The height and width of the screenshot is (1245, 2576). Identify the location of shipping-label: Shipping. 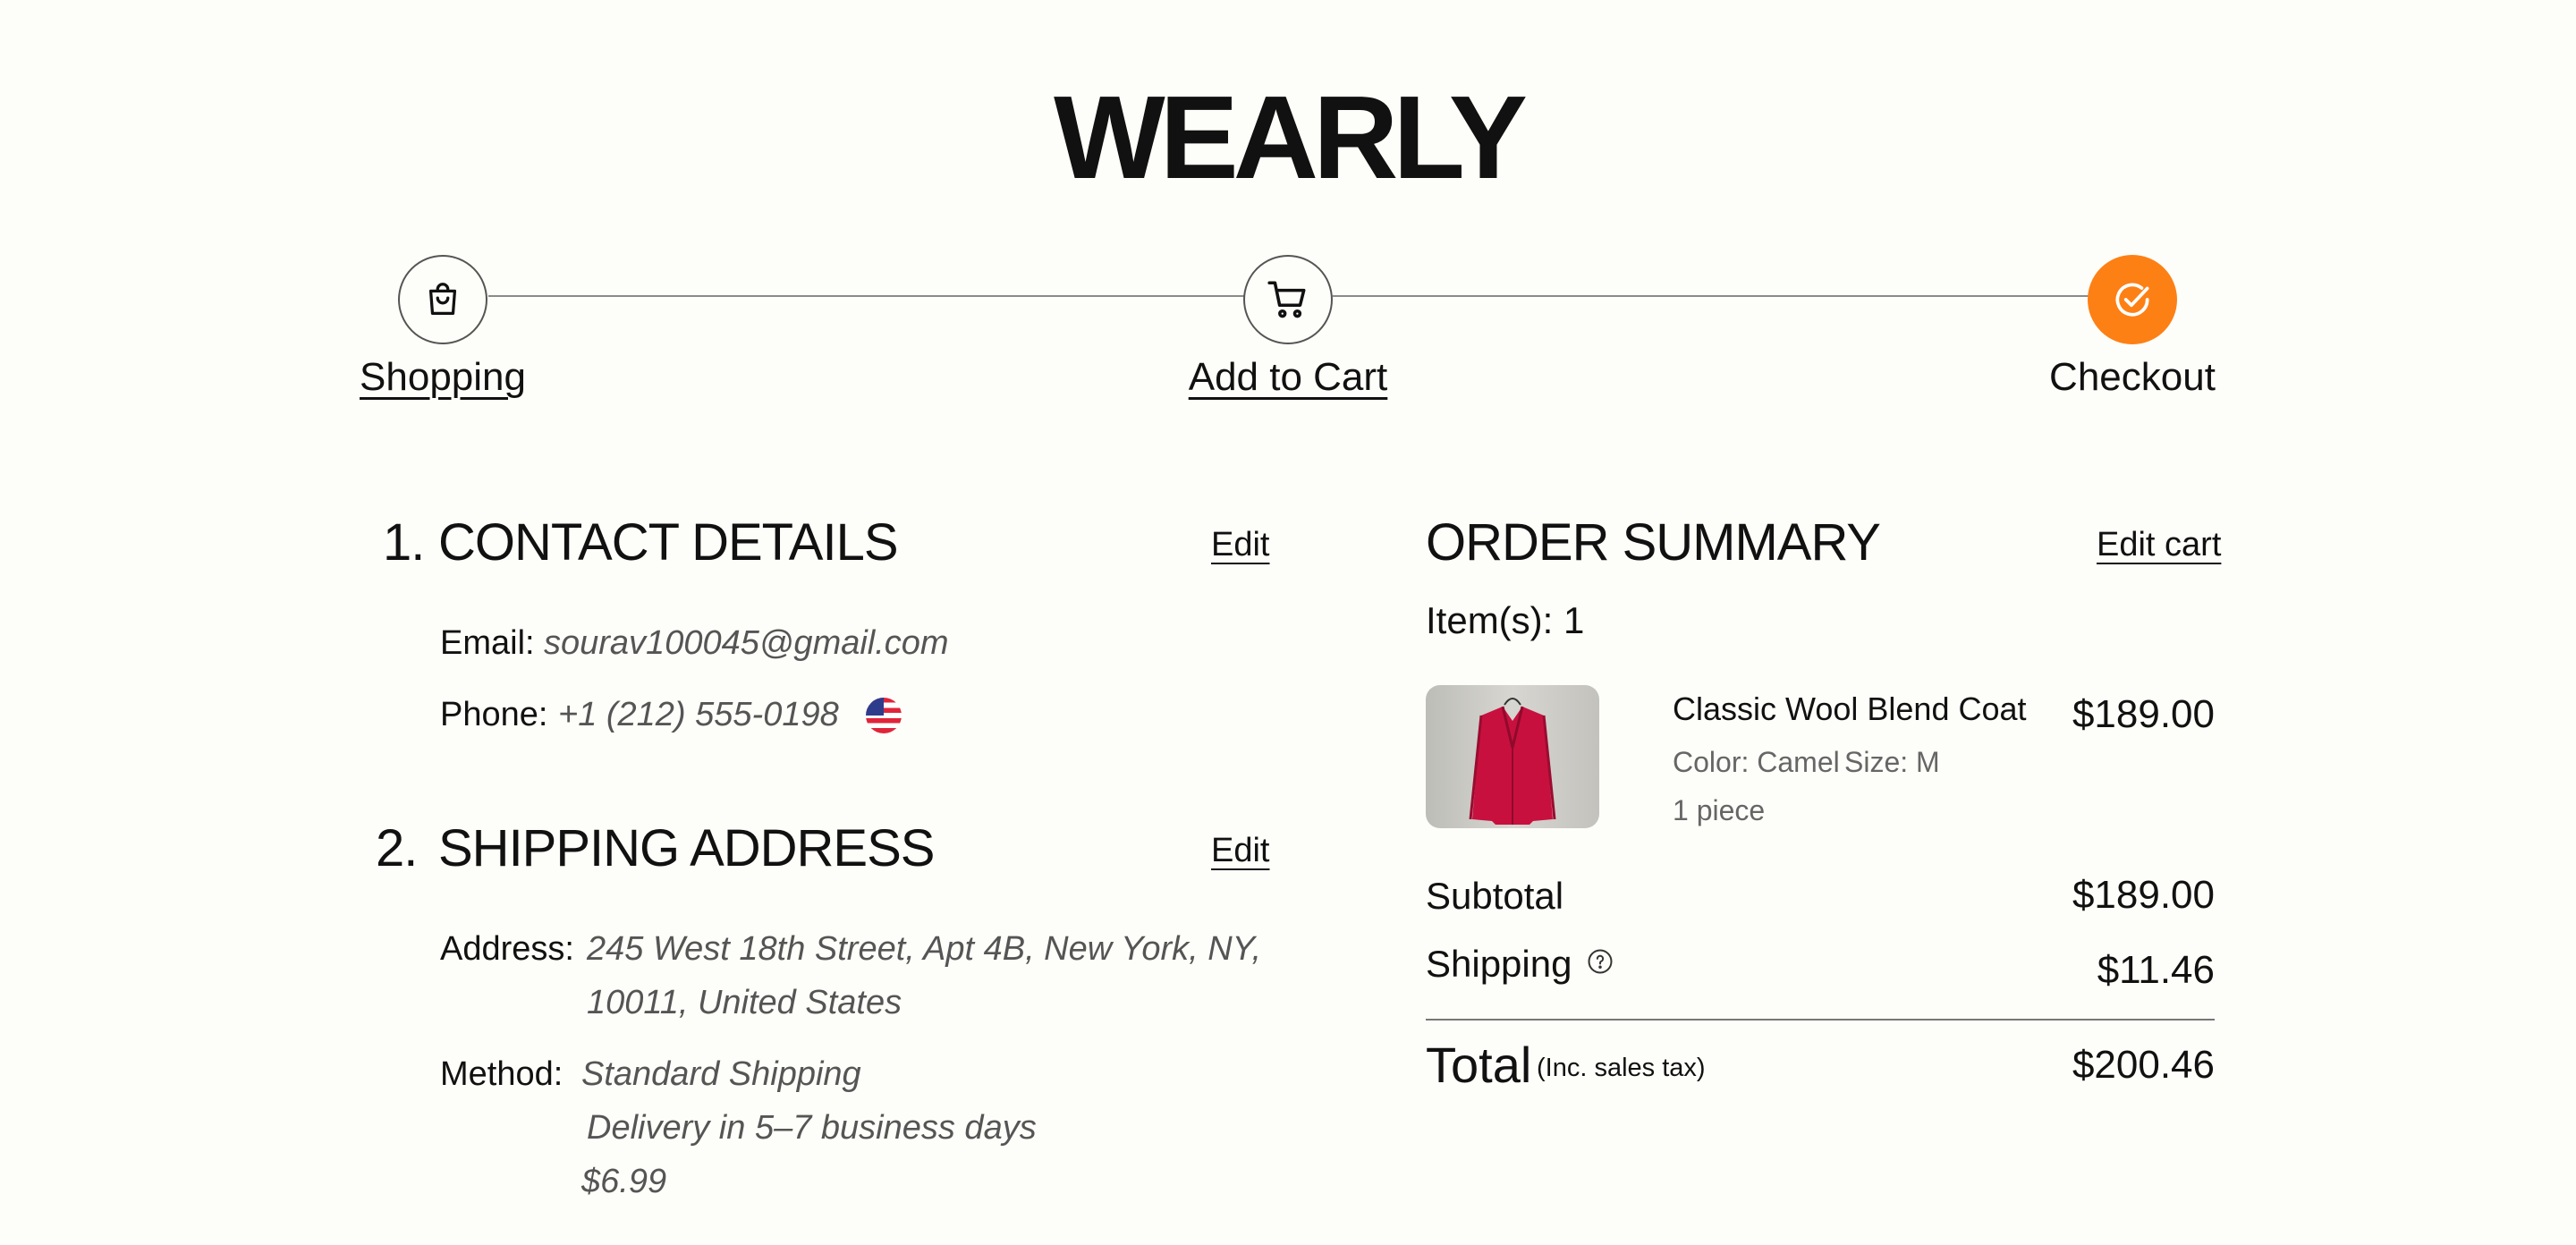
(1499, 964).